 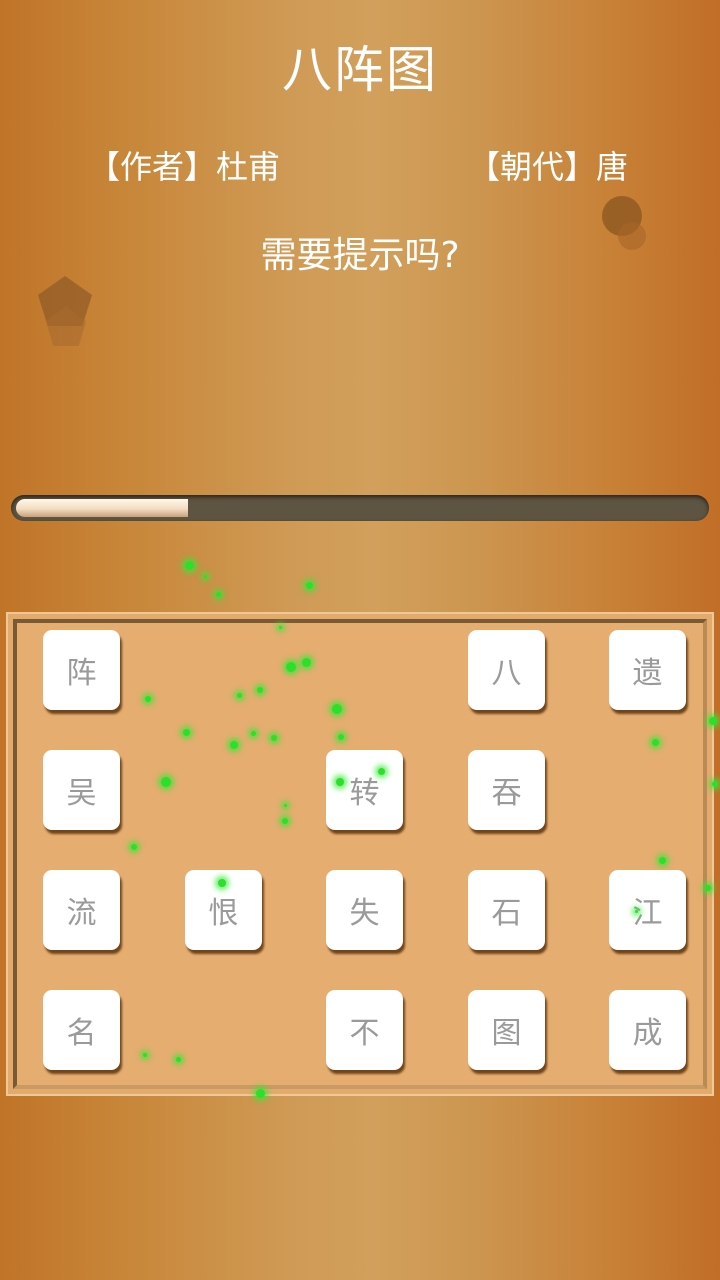 What do you see at coordinates (506, 670) in the screenshot?
I see `character-tile: 八` at bounding box center [506, 670].